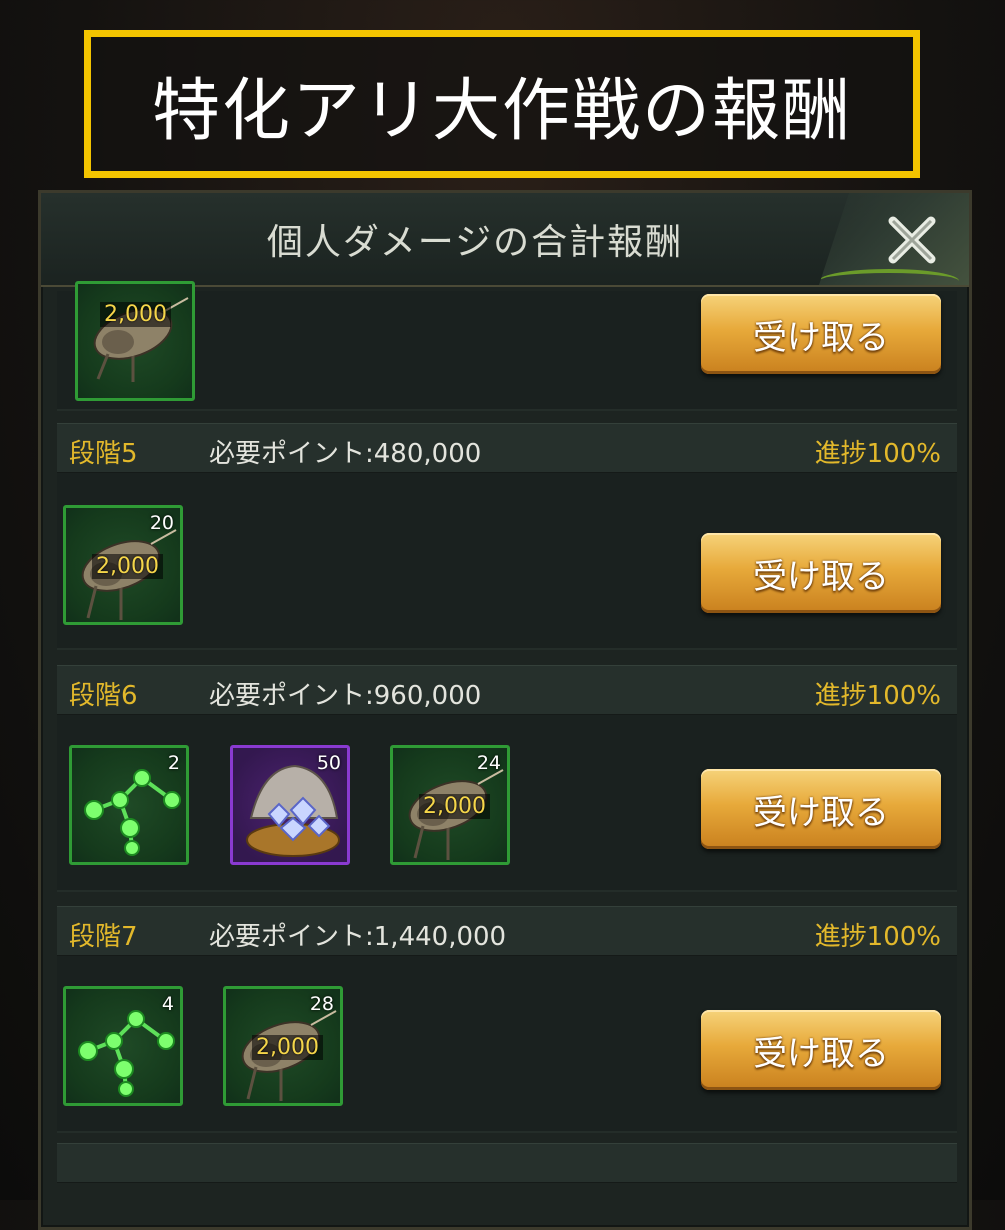 The width and height of the screenshot is (1005, 1230). Describe the element at coordinates (129, 805) in the screenshot. I see `reward-item-molecule: 2` at that location.